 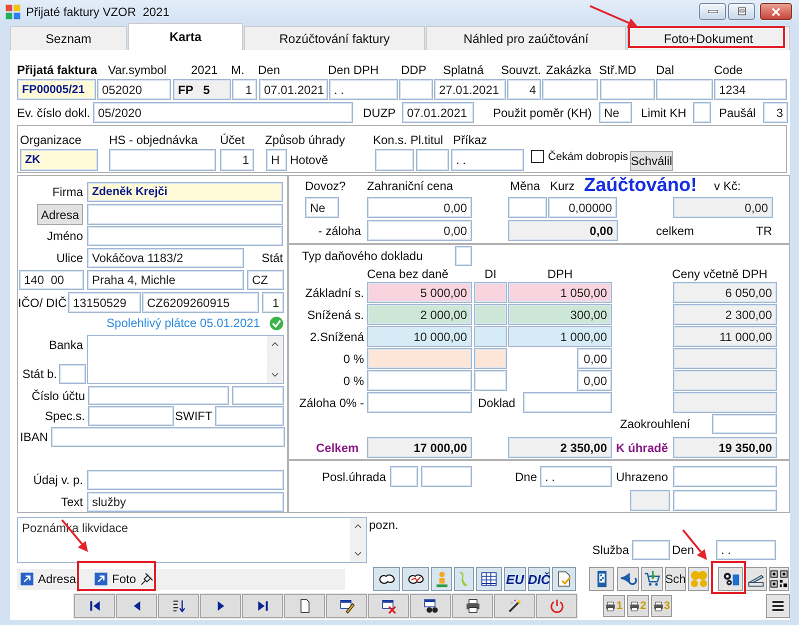 I want to click on toolbar-button: EU, so click(x=515, y=579).